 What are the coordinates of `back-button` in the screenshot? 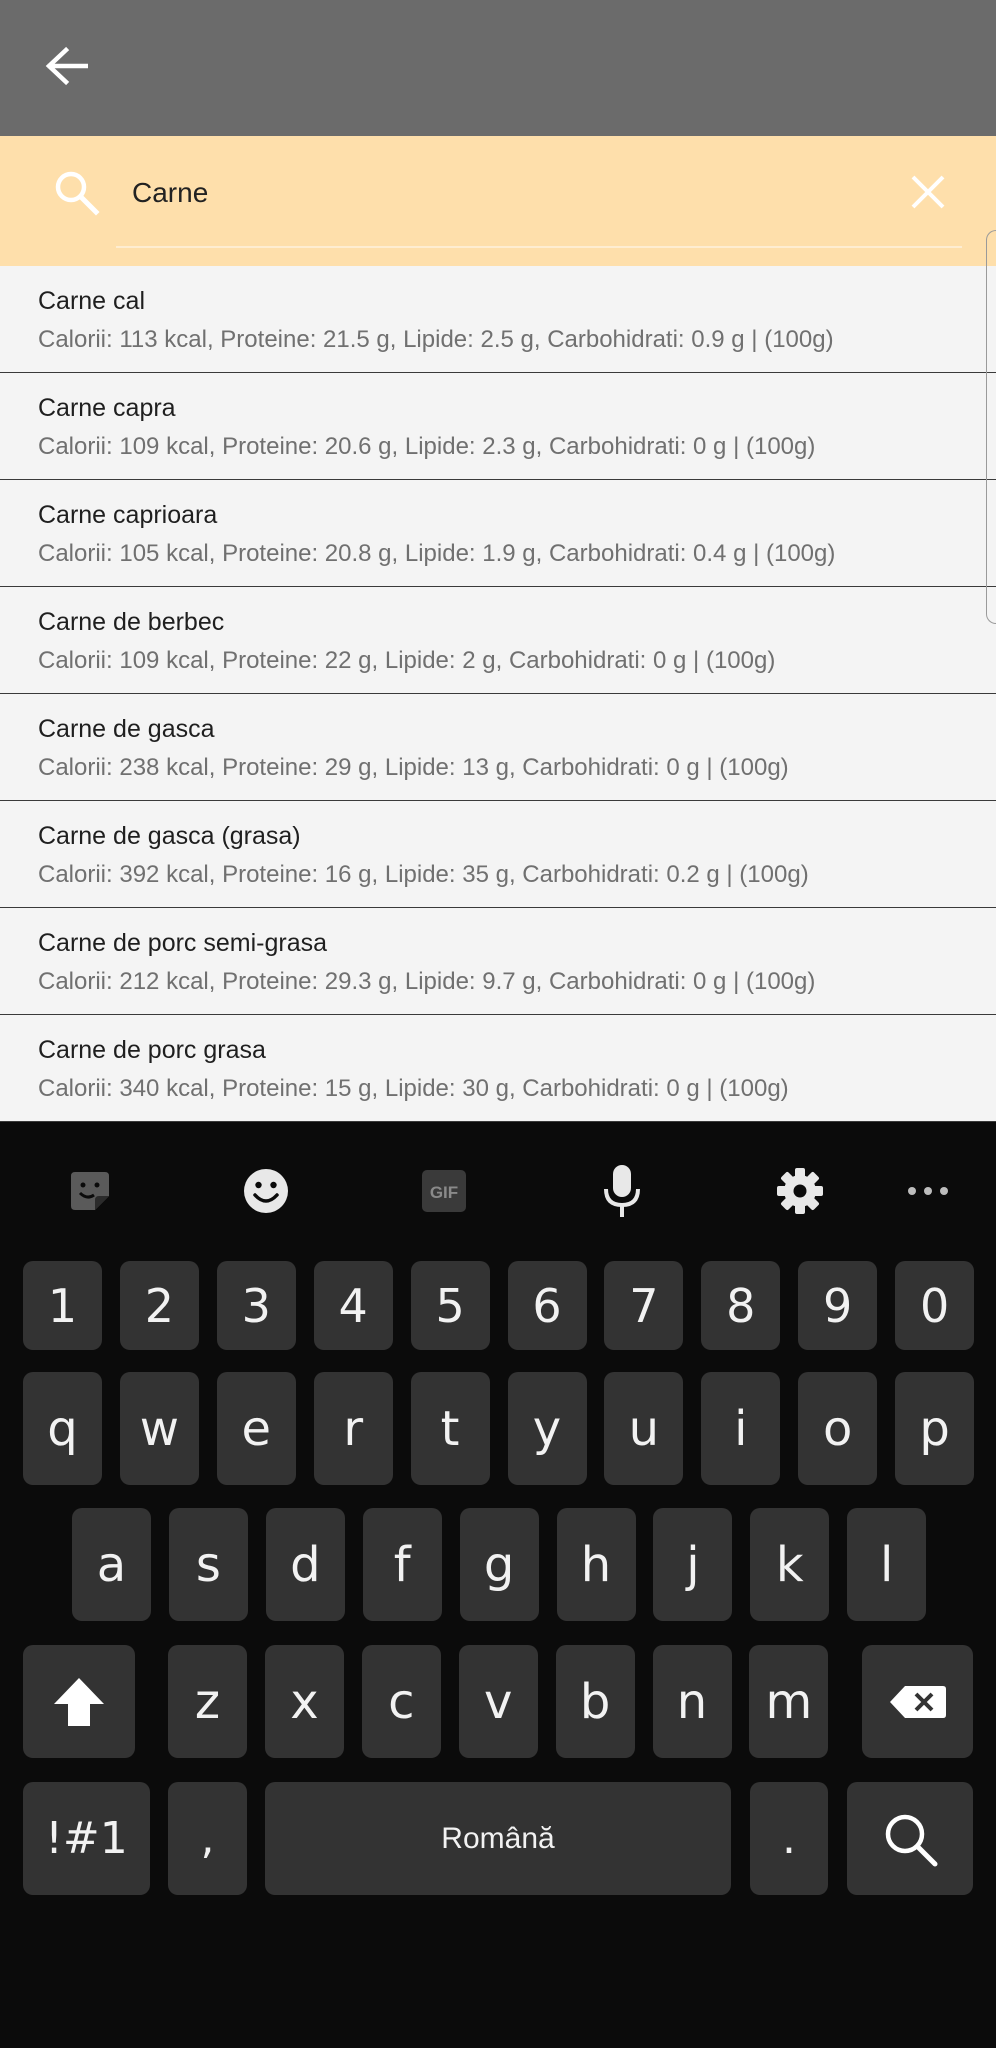 It's located at (66, 66).